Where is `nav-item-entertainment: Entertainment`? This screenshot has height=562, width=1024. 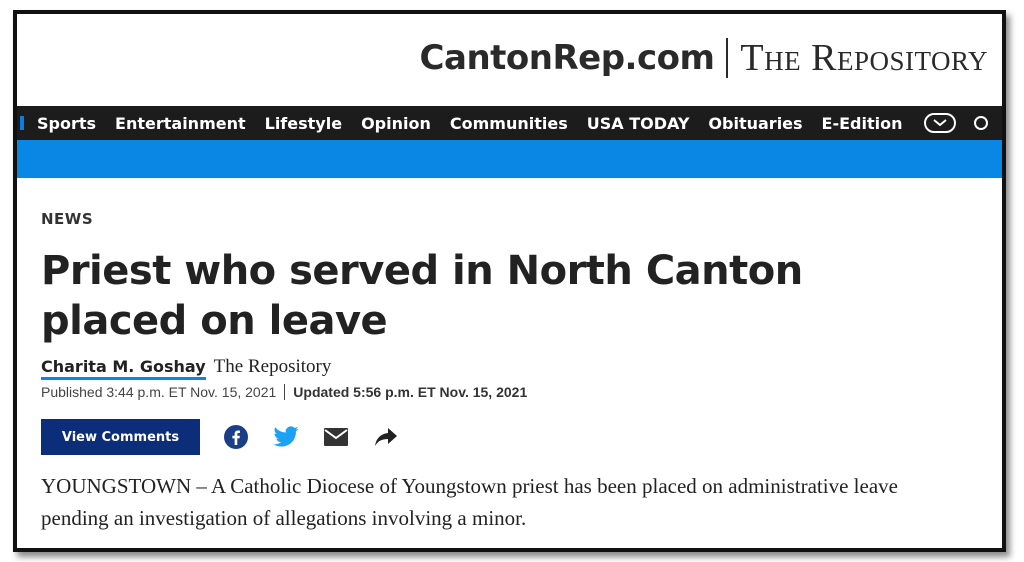
nav-item-entertainment: Entertainment is located at coordinates (180, 123).